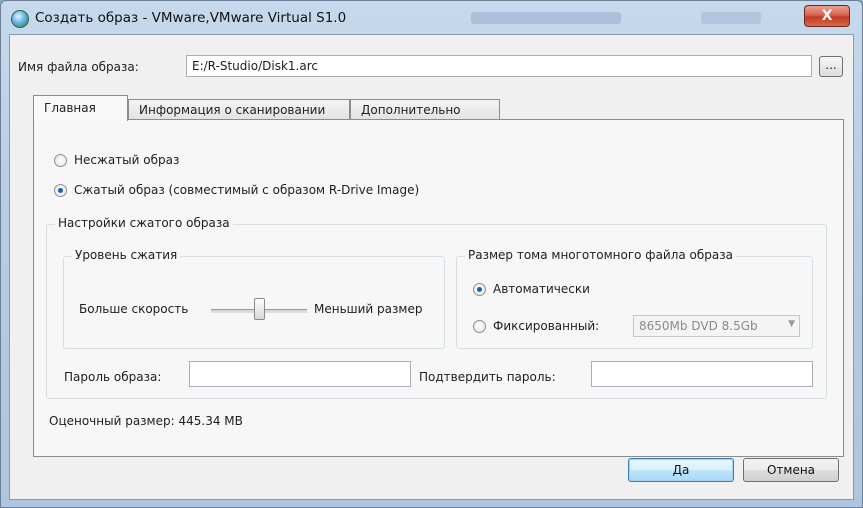 The image size is (863, 508). Describe the element at coordinates (144, 223) in the screenshot. I see `compression-settings-title: Настройки сжатого образа` at that location.